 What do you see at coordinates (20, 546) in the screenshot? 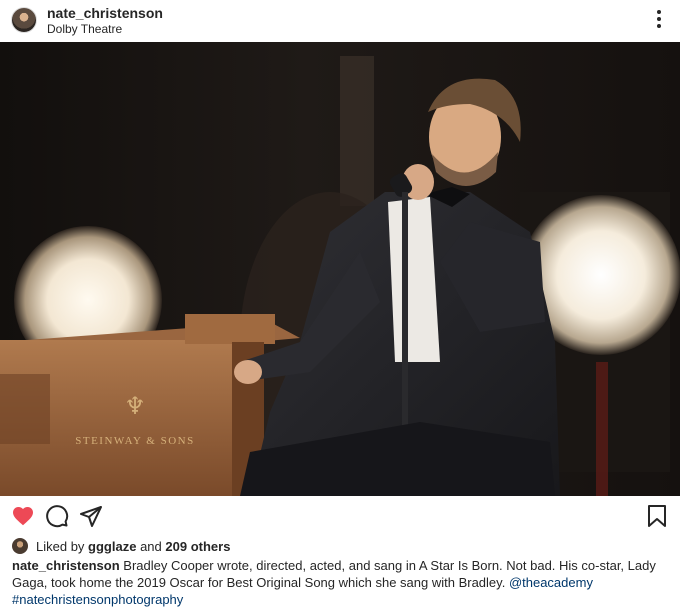
I see `liker-avatar` at bounding box center [20, 546].